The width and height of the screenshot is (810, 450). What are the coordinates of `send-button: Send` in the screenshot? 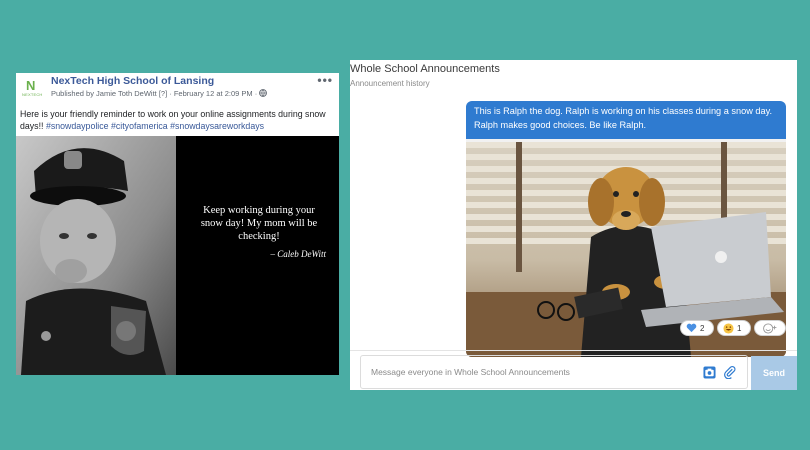 It's located at (774, 373).